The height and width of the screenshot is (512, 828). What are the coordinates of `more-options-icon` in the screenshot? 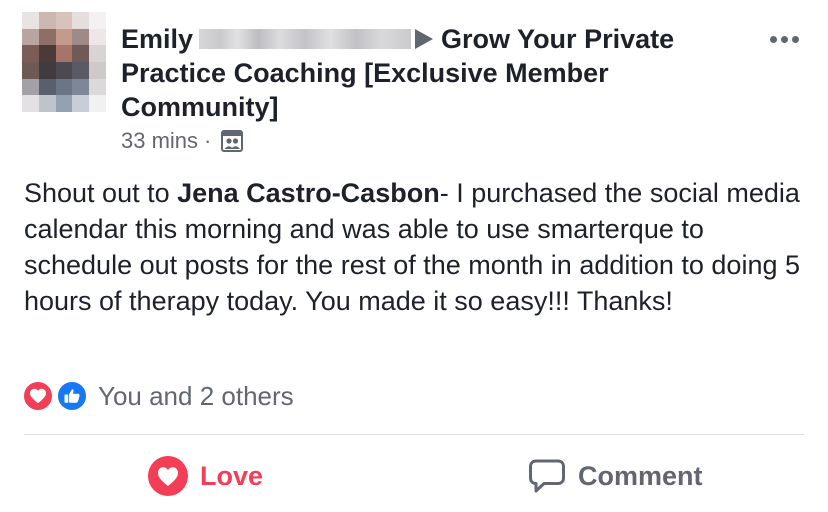 It's located at (784, 39).